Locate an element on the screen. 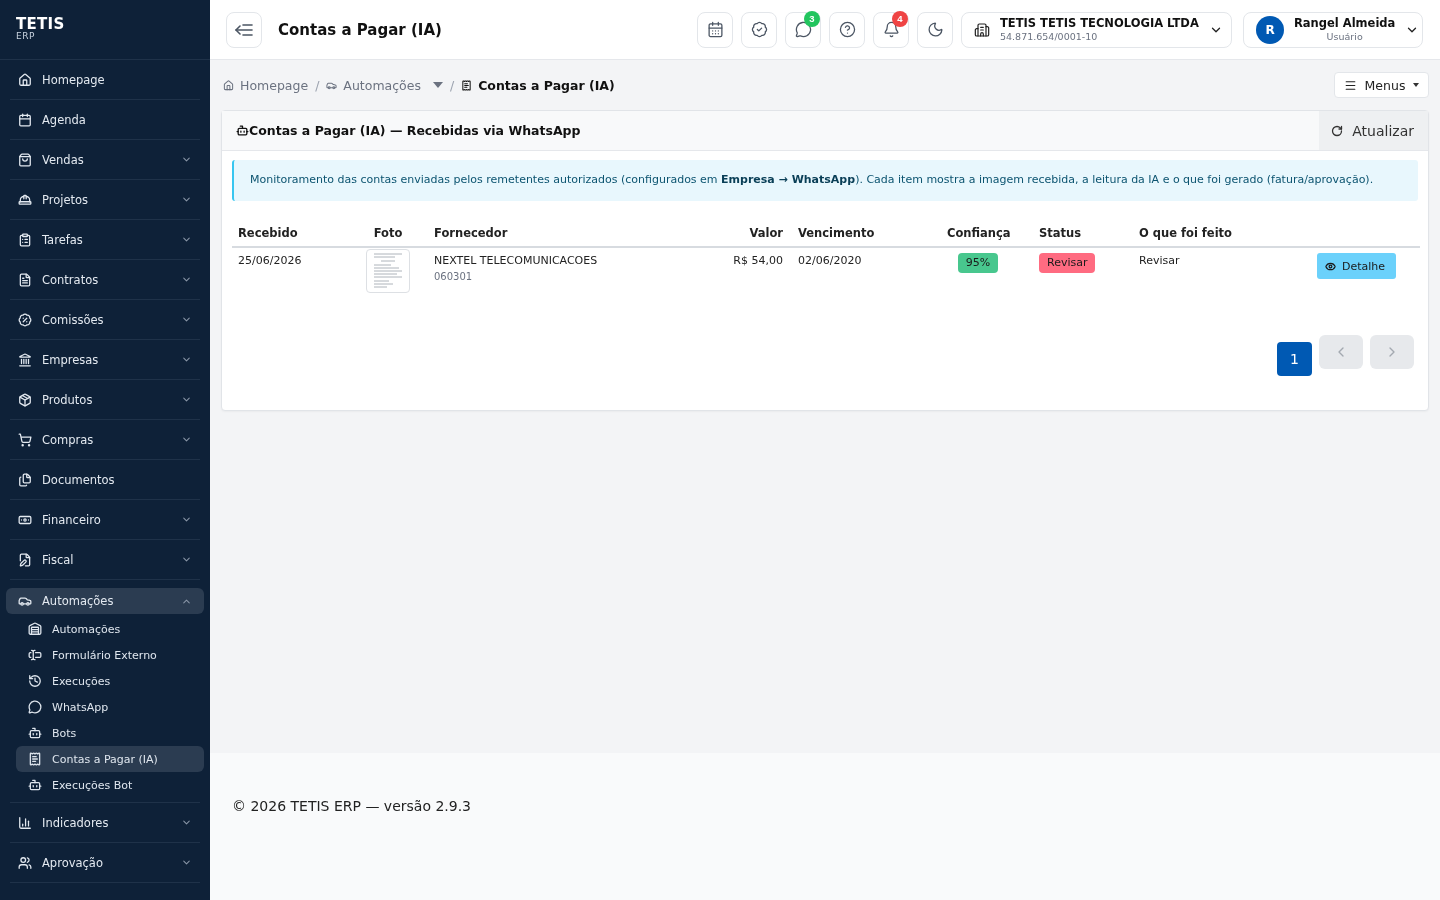 This screenshot has height=900, width=1440. receipt-thumbnail is located at coordinates (388, 271).